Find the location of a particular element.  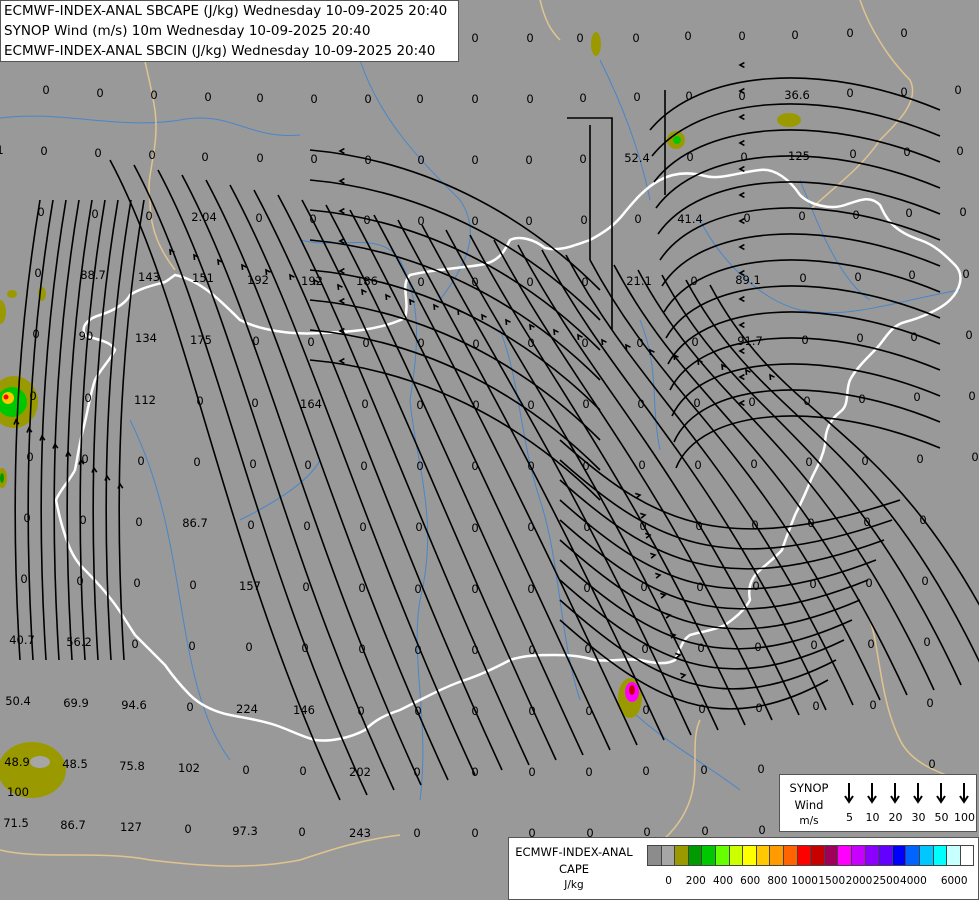

cin-value-label: 202 is located at coordinates (360, 772).